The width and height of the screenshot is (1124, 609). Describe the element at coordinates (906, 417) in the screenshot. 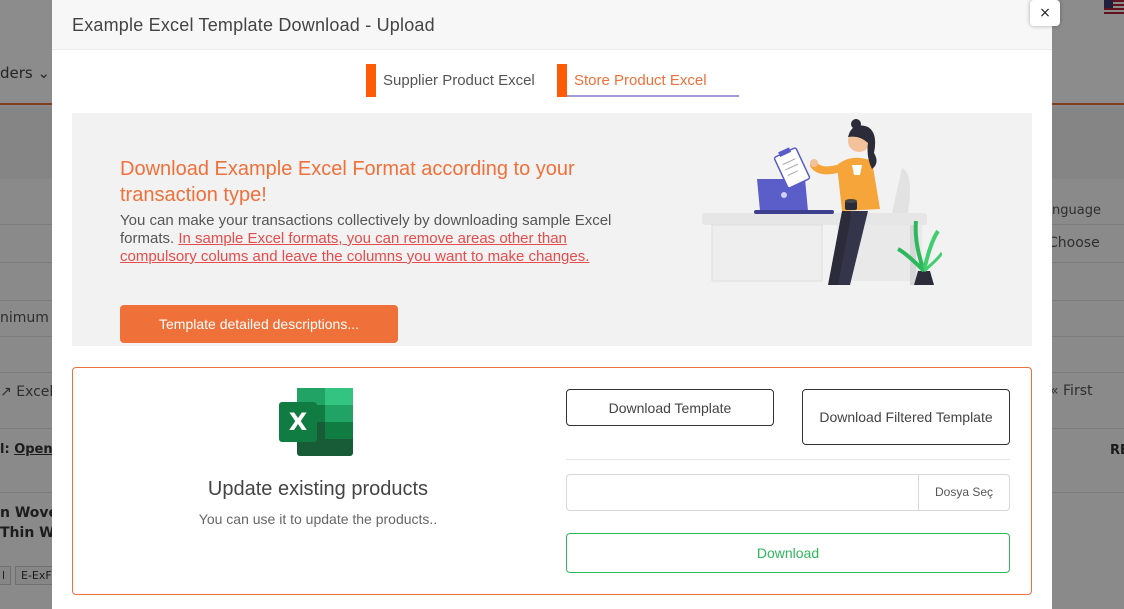

I see `download-filtered-template-button: Download Filtered Template` at that location.